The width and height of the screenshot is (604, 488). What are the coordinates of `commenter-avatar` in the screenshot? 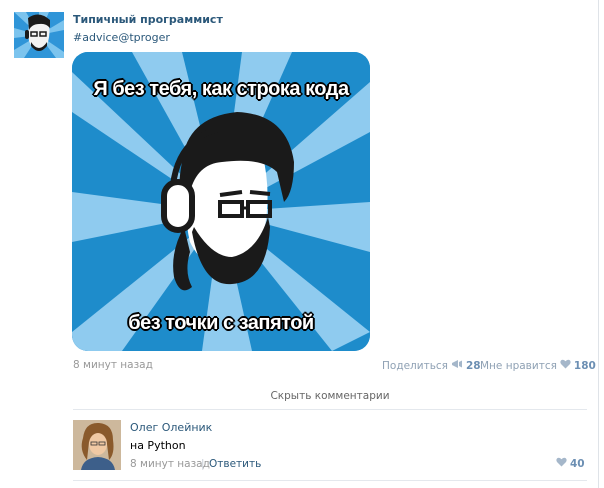 It's located at (97, 445).